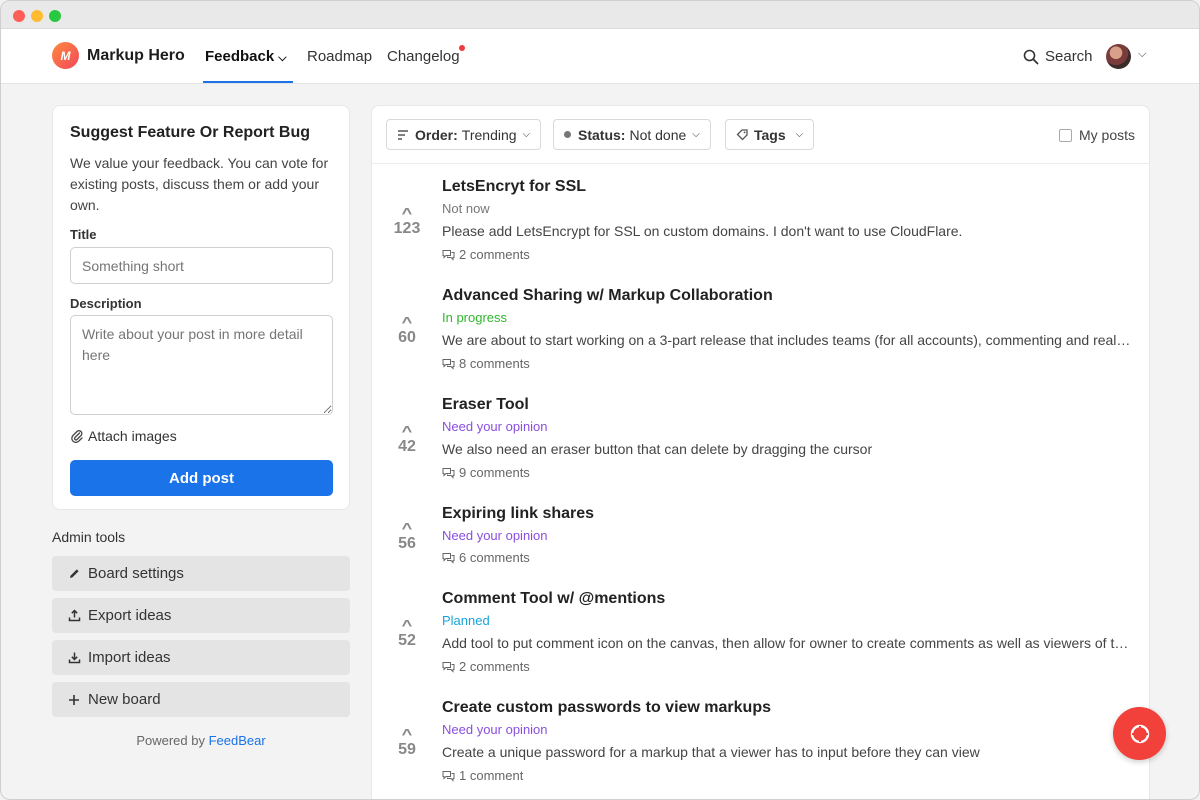 This screenshot has width=1200, height=800. Describe the element at coordinates (136, 573) in the screenshot. I see `board-settings-label: Board settings` at that location.